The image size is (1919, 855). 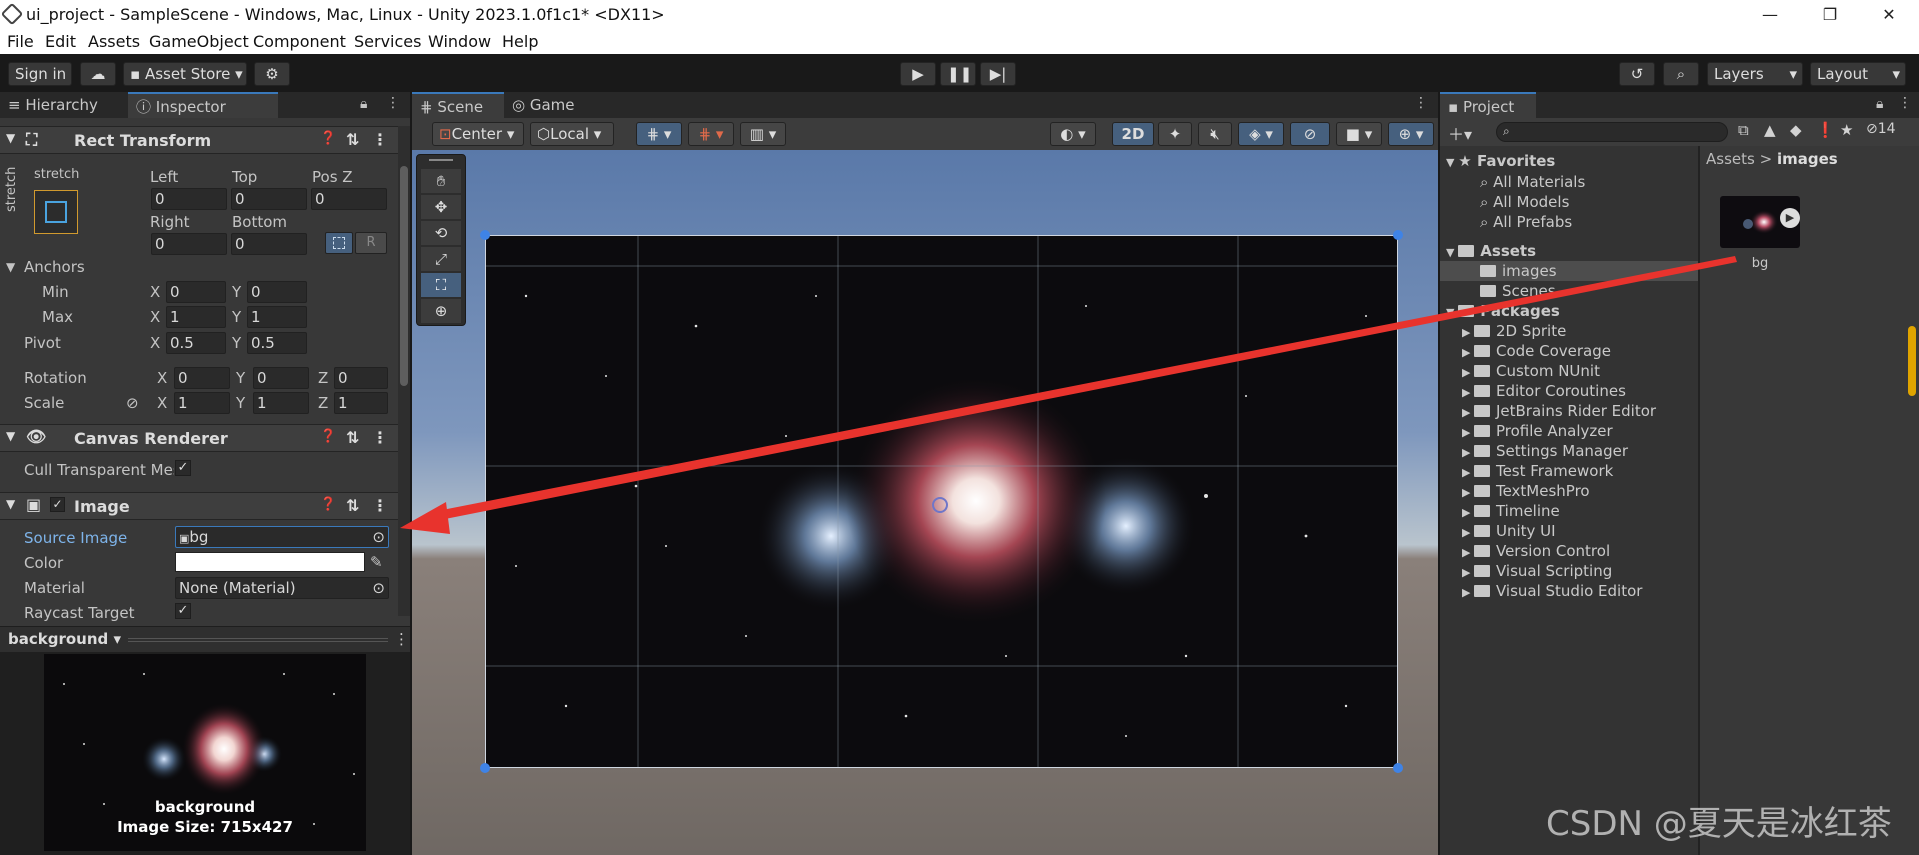 I want to click on package-item: ▶ Unity UI, so click(x=1509, y=531).